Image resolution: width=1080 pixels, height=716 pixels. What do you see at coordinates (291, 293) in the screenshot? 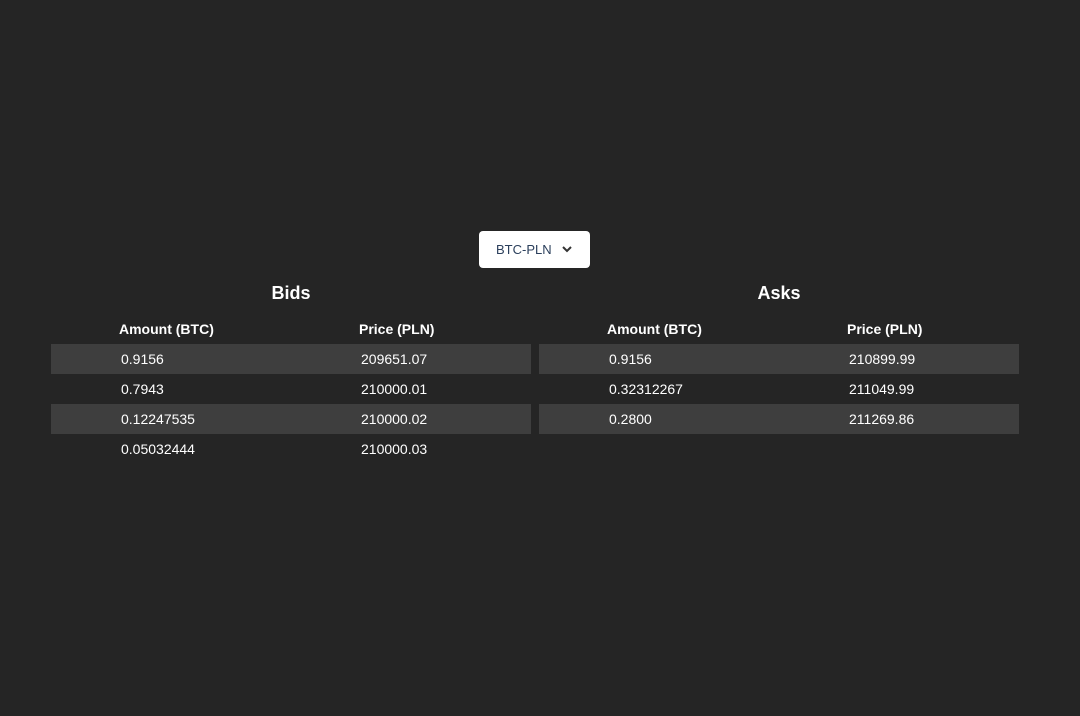
I see `bids-title: Bids` at bounding box center [291, 293].